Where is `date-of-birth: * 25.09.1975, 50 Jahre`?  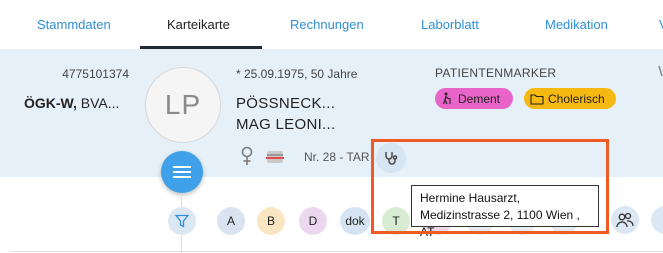
date-of-birth: * 25.09.1975, 50 Jahre is located at coordinates (297, 74).